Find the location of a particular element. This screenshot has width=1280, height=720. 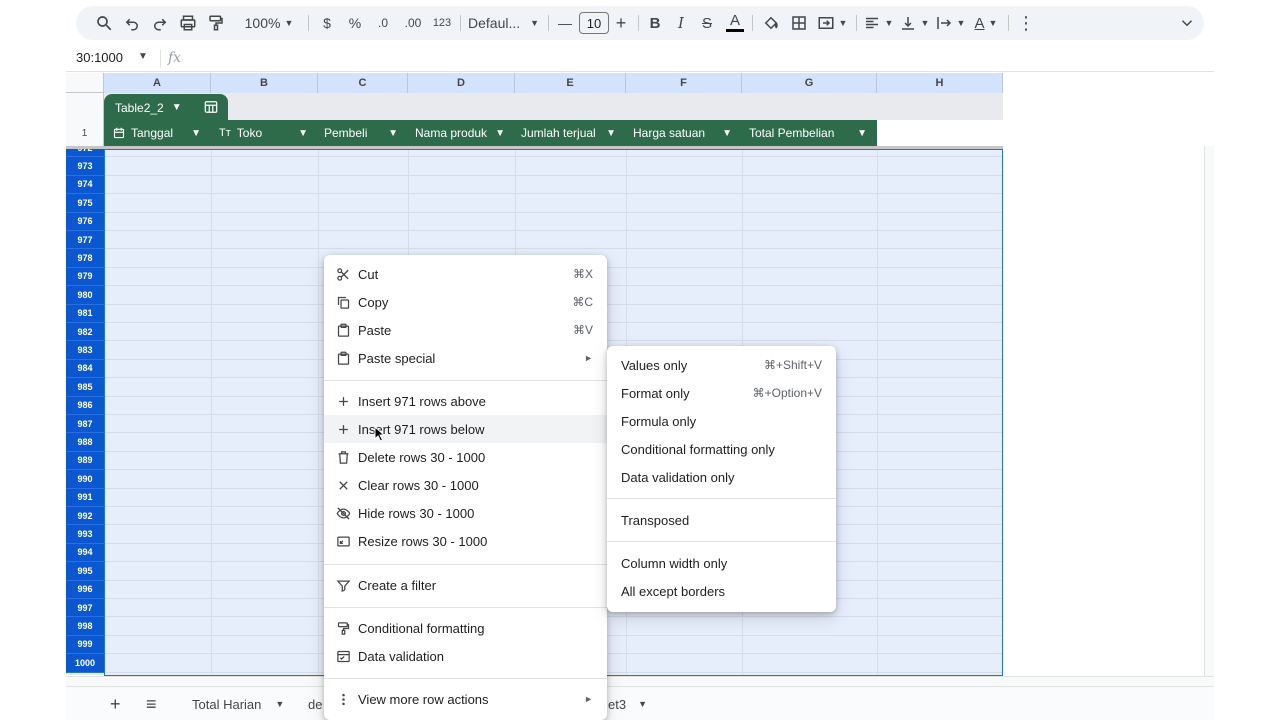

row-header: 984 is located at coordinates (85, 369).